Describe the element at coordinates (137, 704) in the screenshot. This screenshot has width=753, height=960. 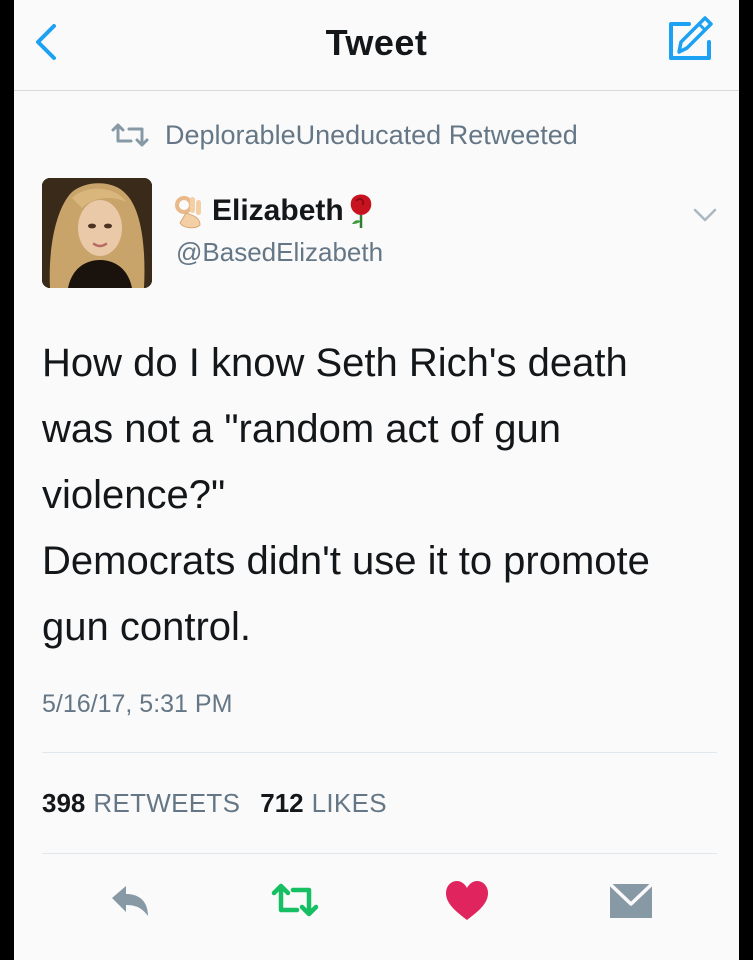
I see `tweet-timestamp: 5/16/17, 5:31 PM` at that location.